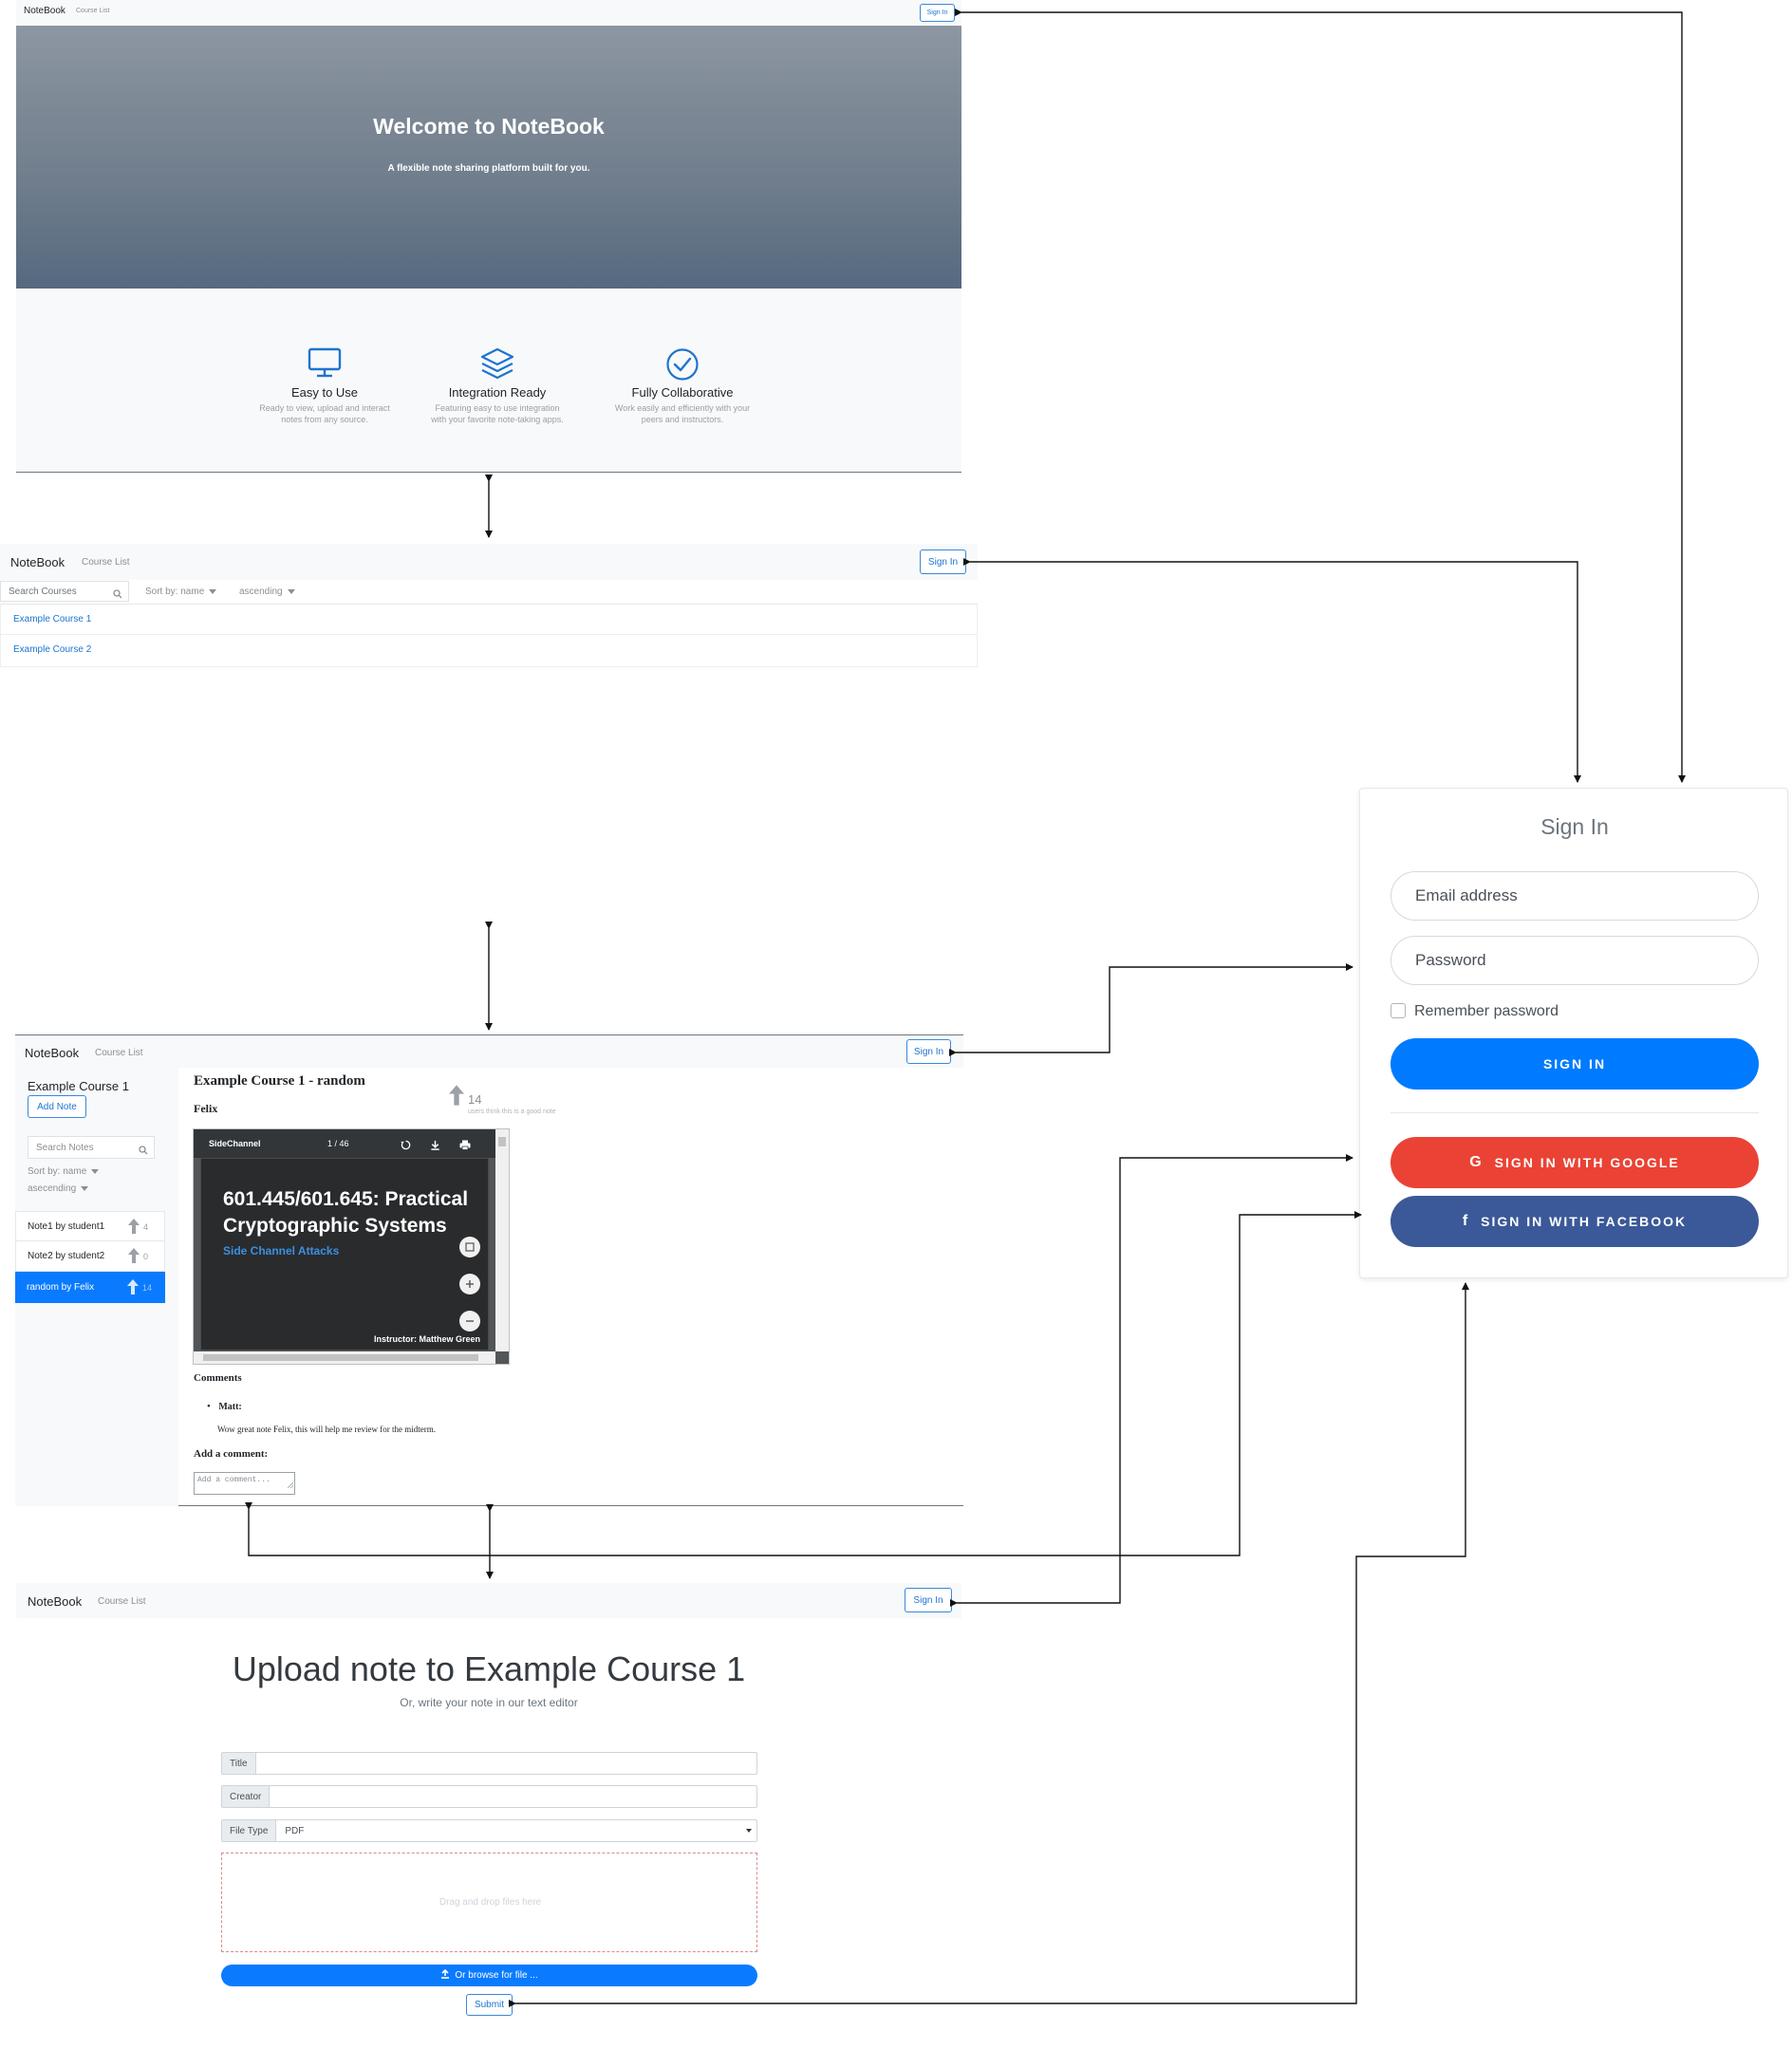 The height and width of the screenshot is (2049, 1792). I want to click on slide-subtitle: Side Channel Attacks, so click(282, 1250).